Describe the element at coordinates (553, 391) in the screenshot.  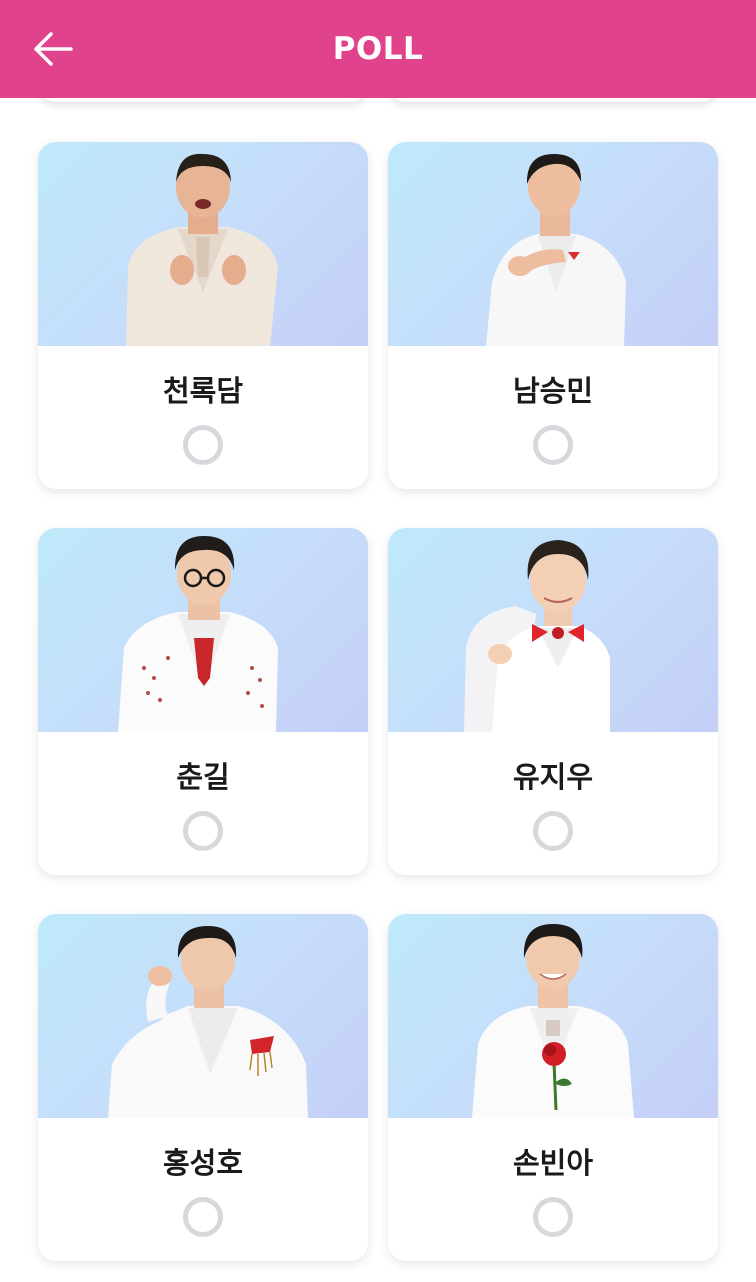
I see `candidate-name: 남승민` at that location.